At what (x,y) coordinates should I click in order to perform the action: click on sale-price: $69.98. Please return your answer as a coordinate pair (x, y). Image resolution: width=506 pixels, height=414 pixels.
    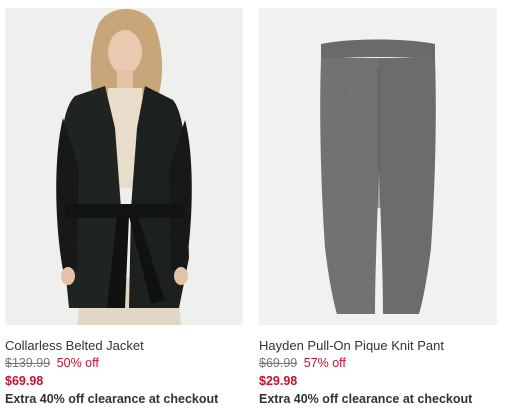
    Looking at the image, I should click on (24, 381).